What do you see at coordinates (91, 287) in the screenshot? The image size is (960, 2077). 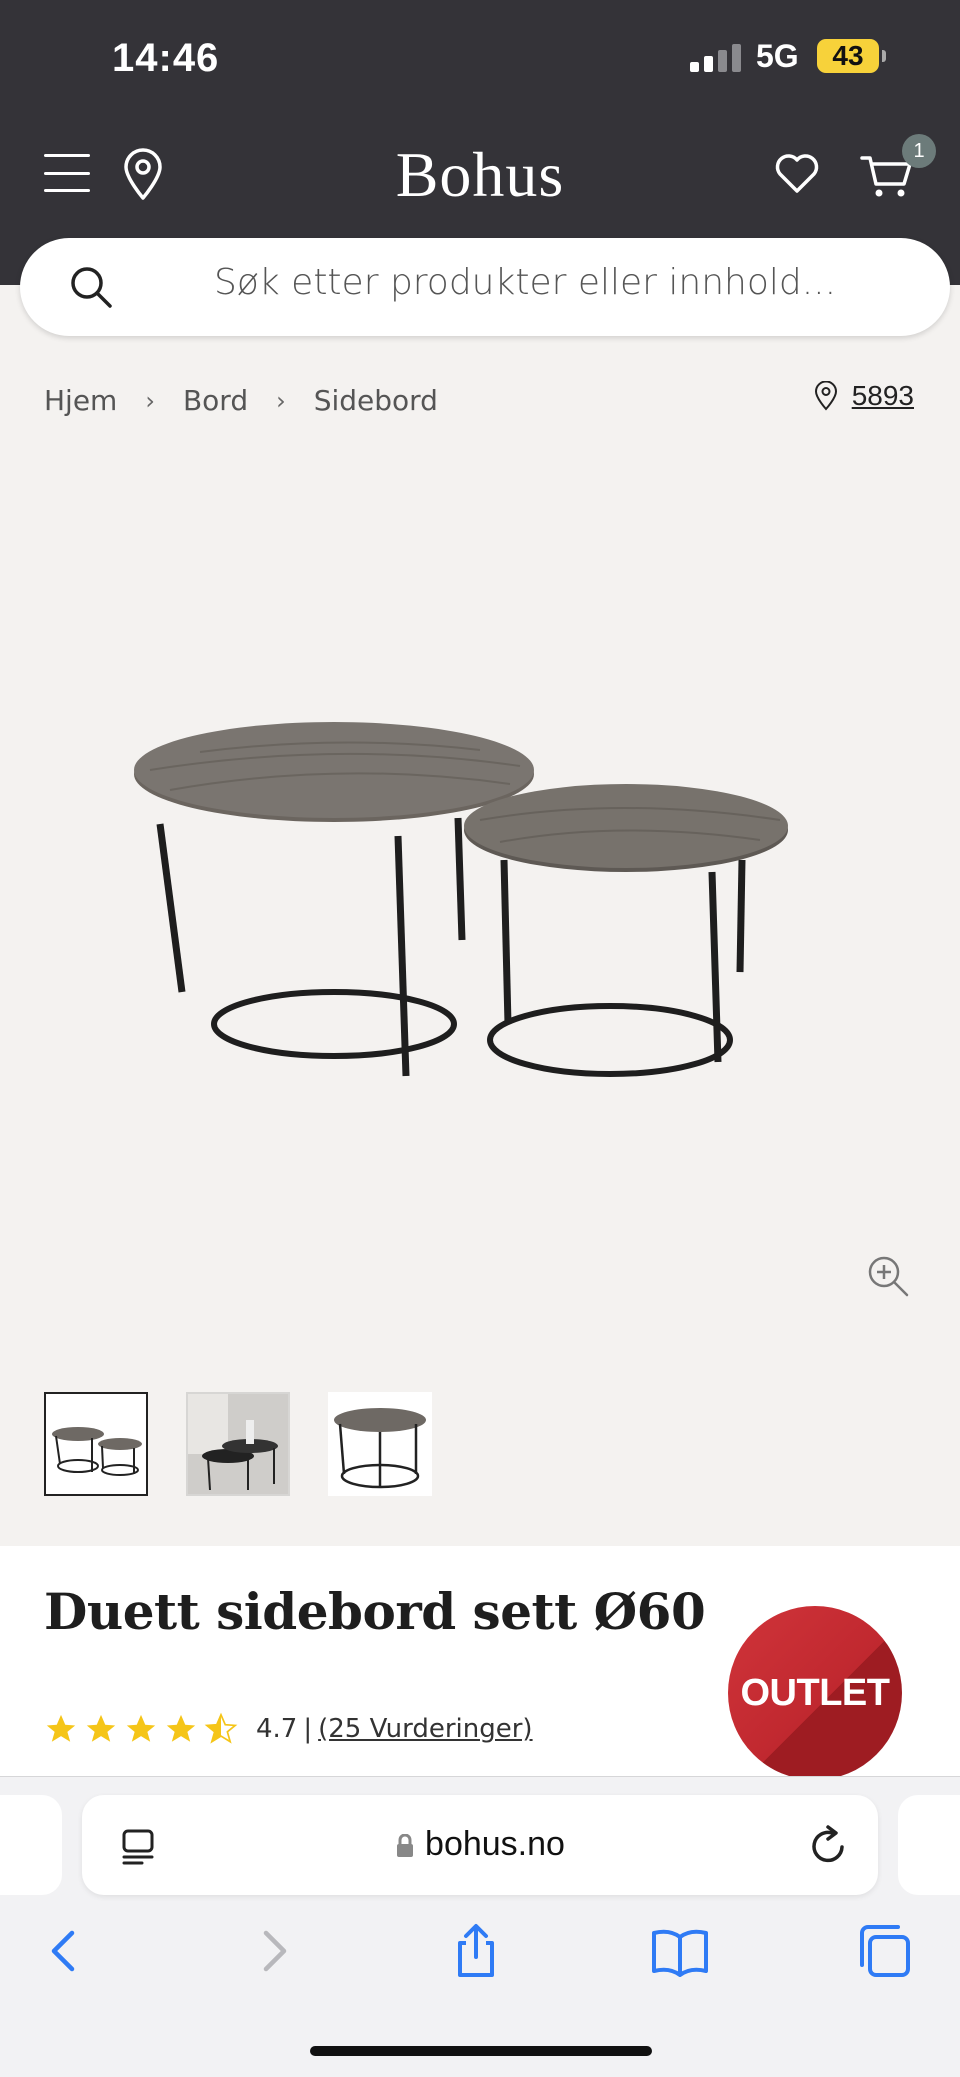 I see `search-icon` at bounding box center [91, 287].